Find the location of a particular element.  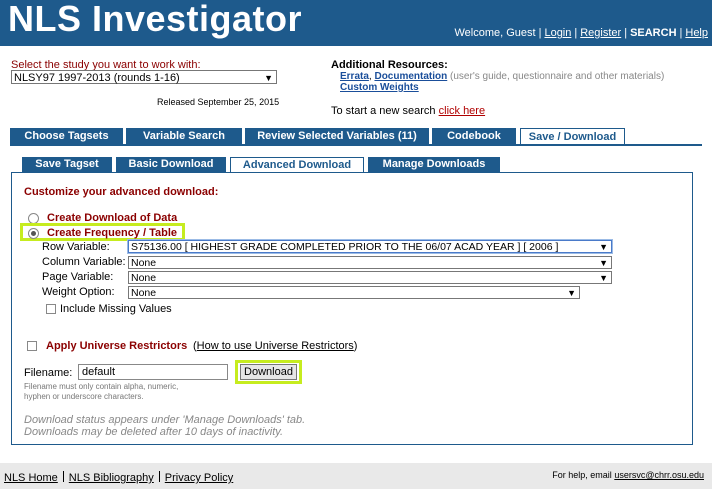

page-variable-value: None is located at coordinates (144, 278).